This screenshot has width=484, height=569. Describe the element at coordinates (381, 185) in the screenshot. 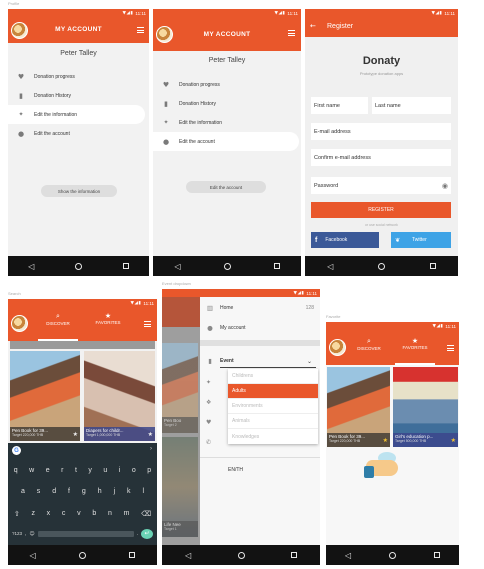

I see `password-field: Password ◉` at that location.